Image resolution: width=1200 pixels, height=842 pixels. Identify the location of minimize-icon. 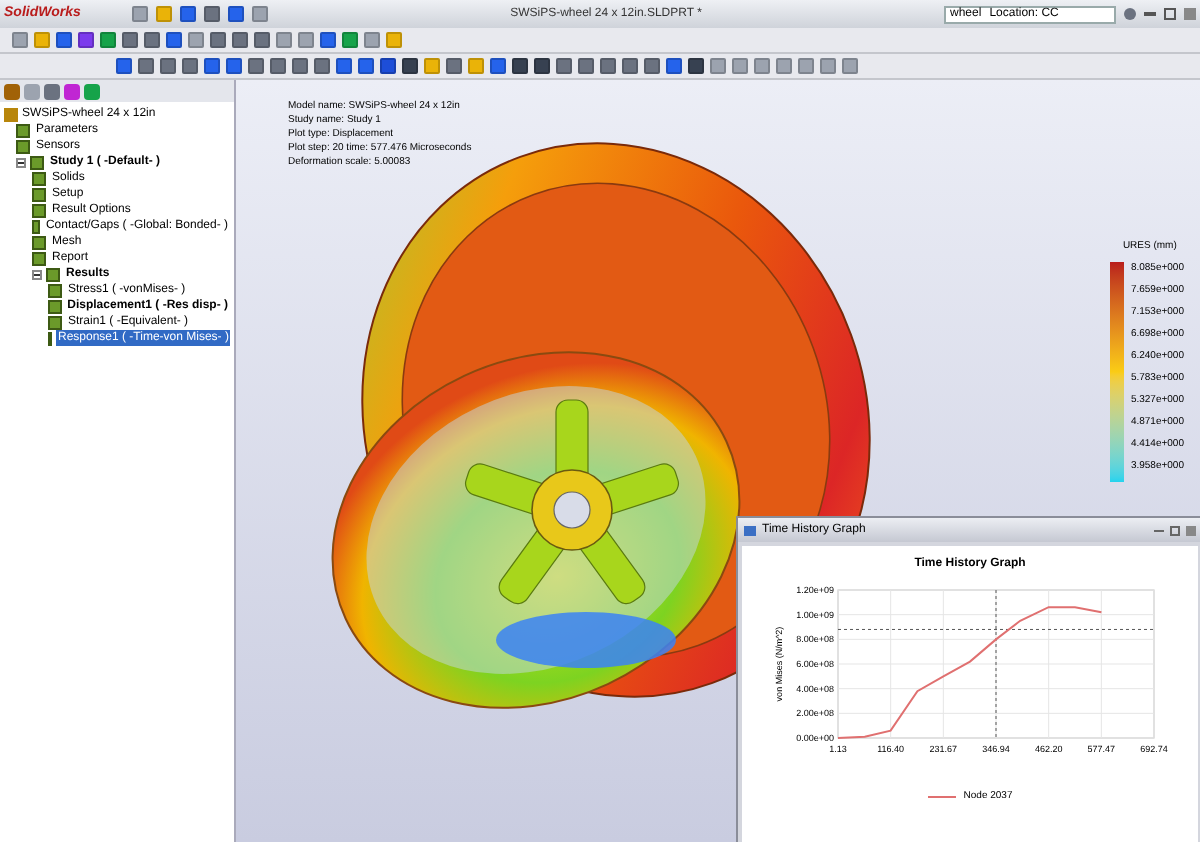
(1159, 530).